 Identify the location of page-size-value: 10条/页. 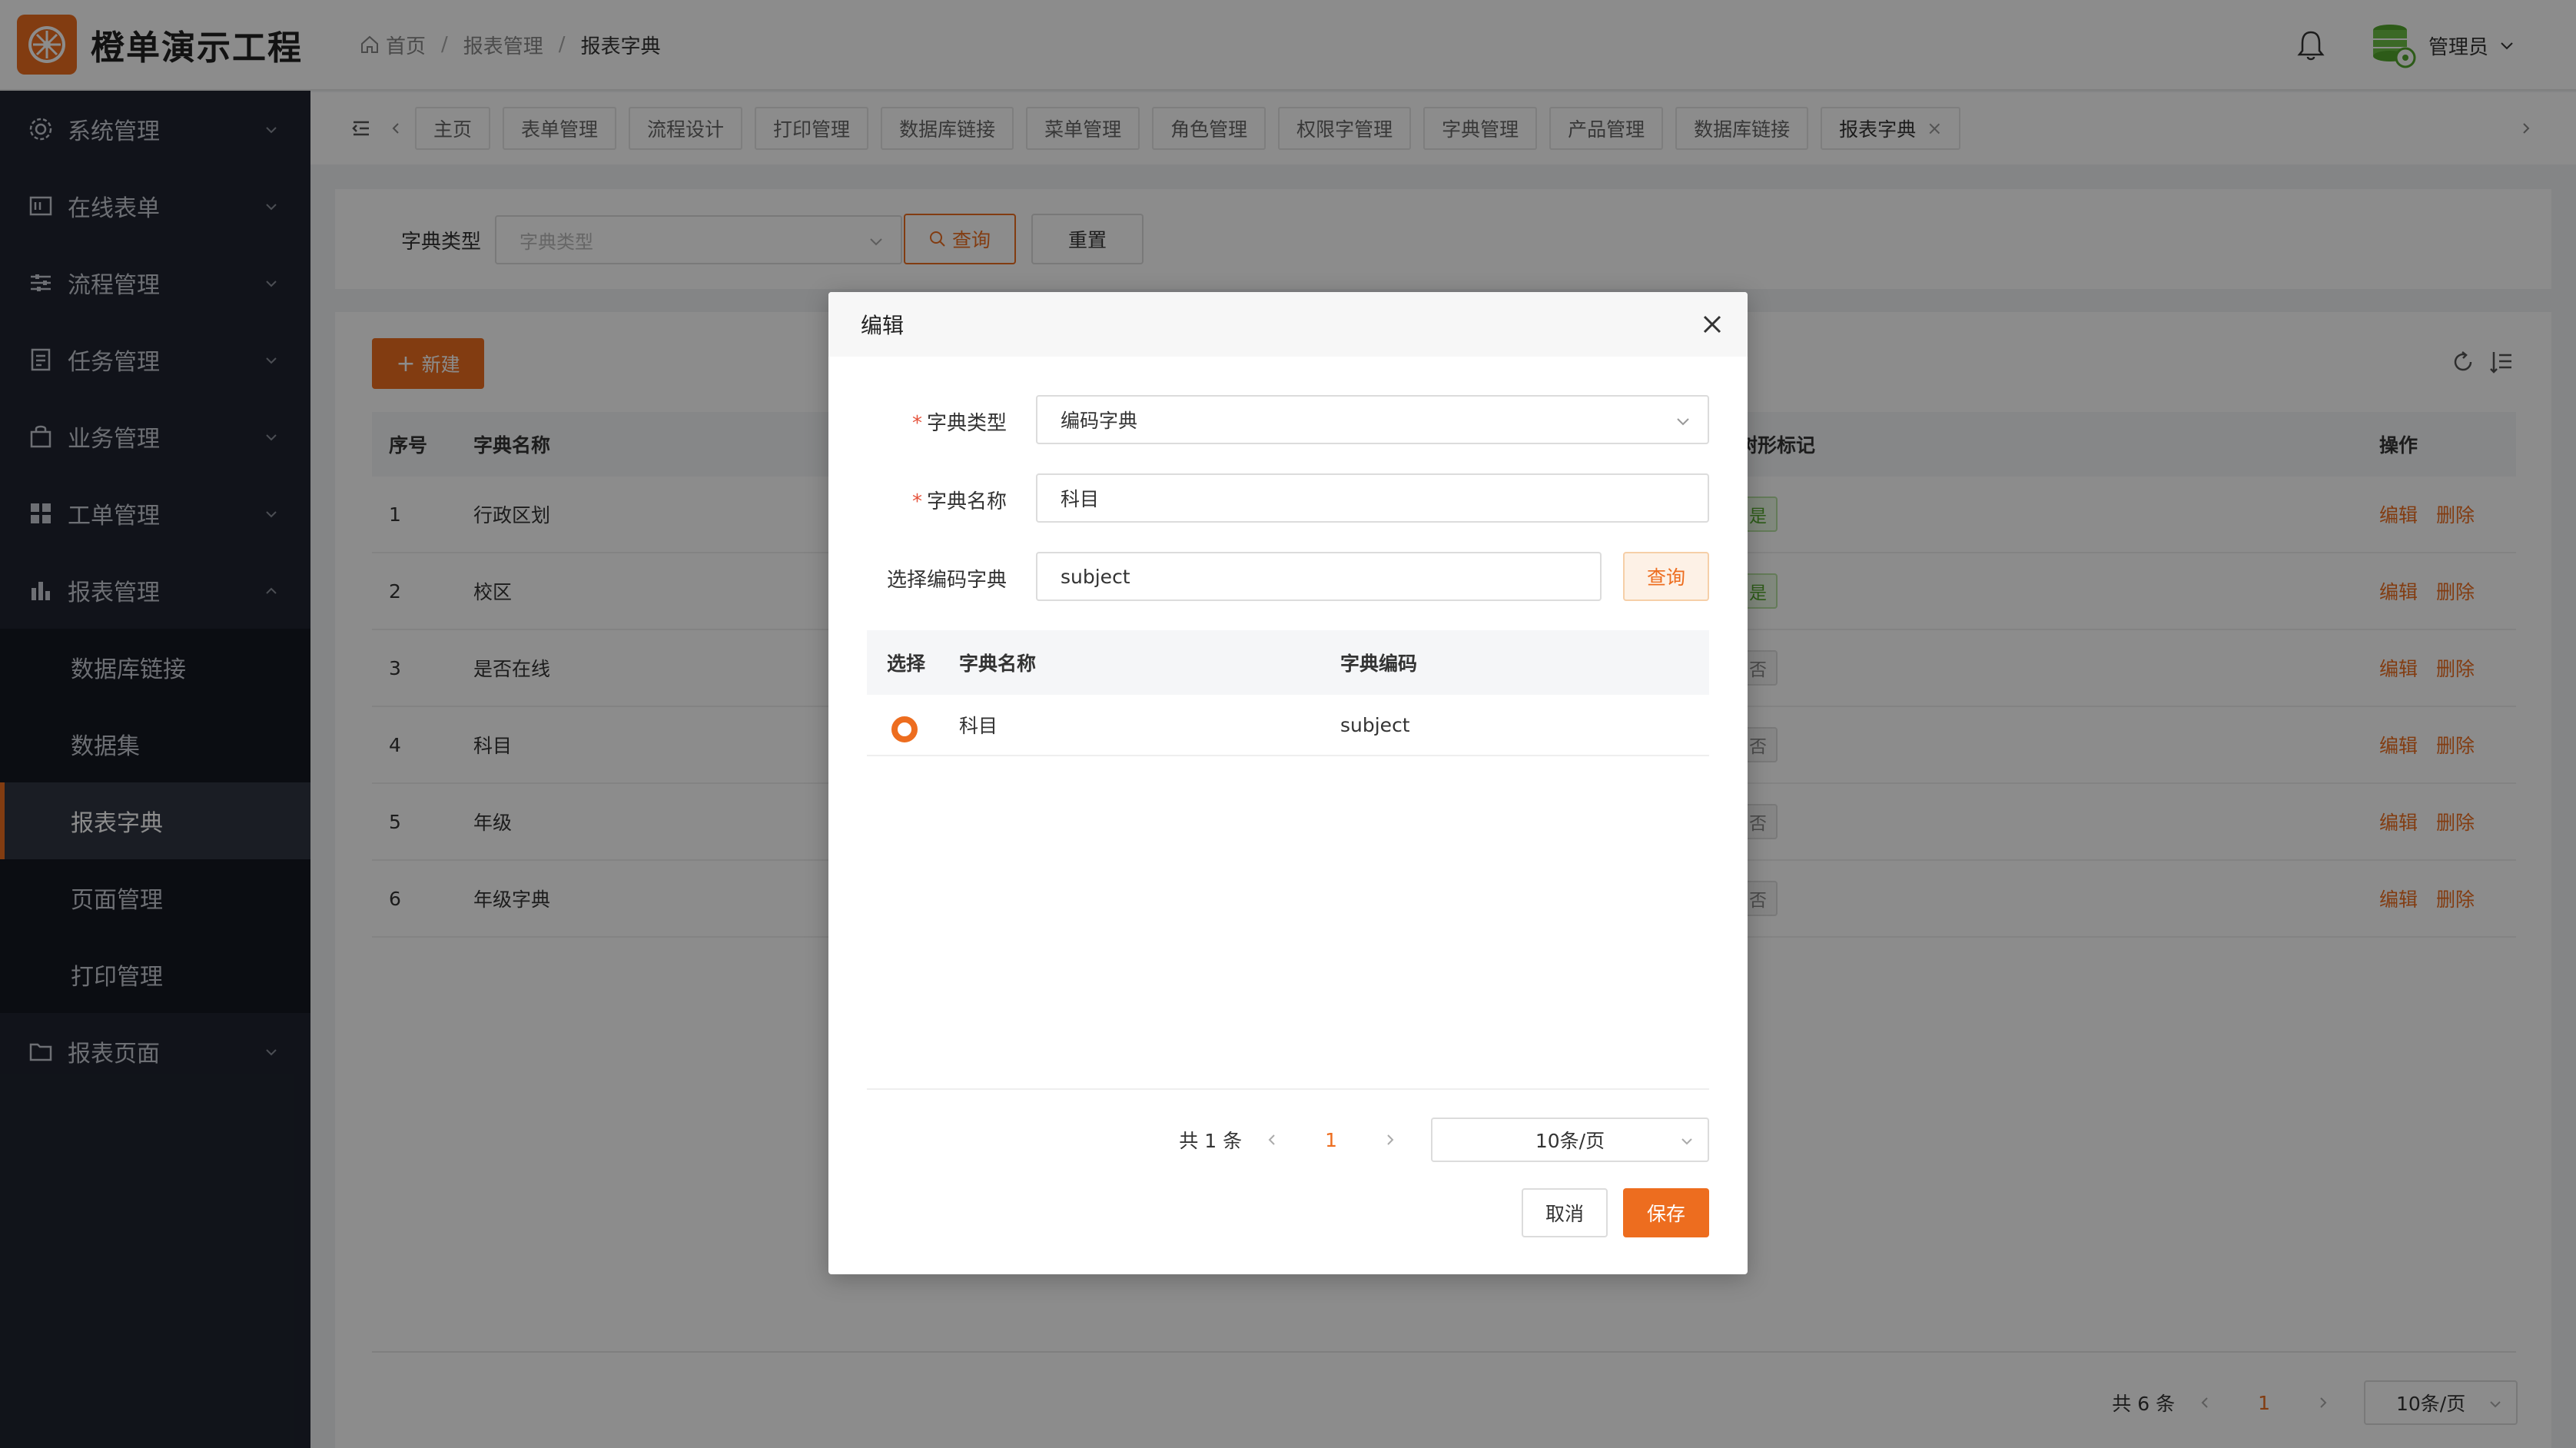
(1570, 1141).